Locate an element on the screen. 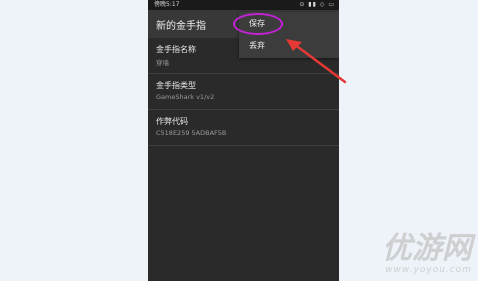 Image resolution: width=478 pixels, height=281 pixels. cheat-code-row: 作弊代码 C518E259 5ADBAF5B is located at coordinates (243, 128).